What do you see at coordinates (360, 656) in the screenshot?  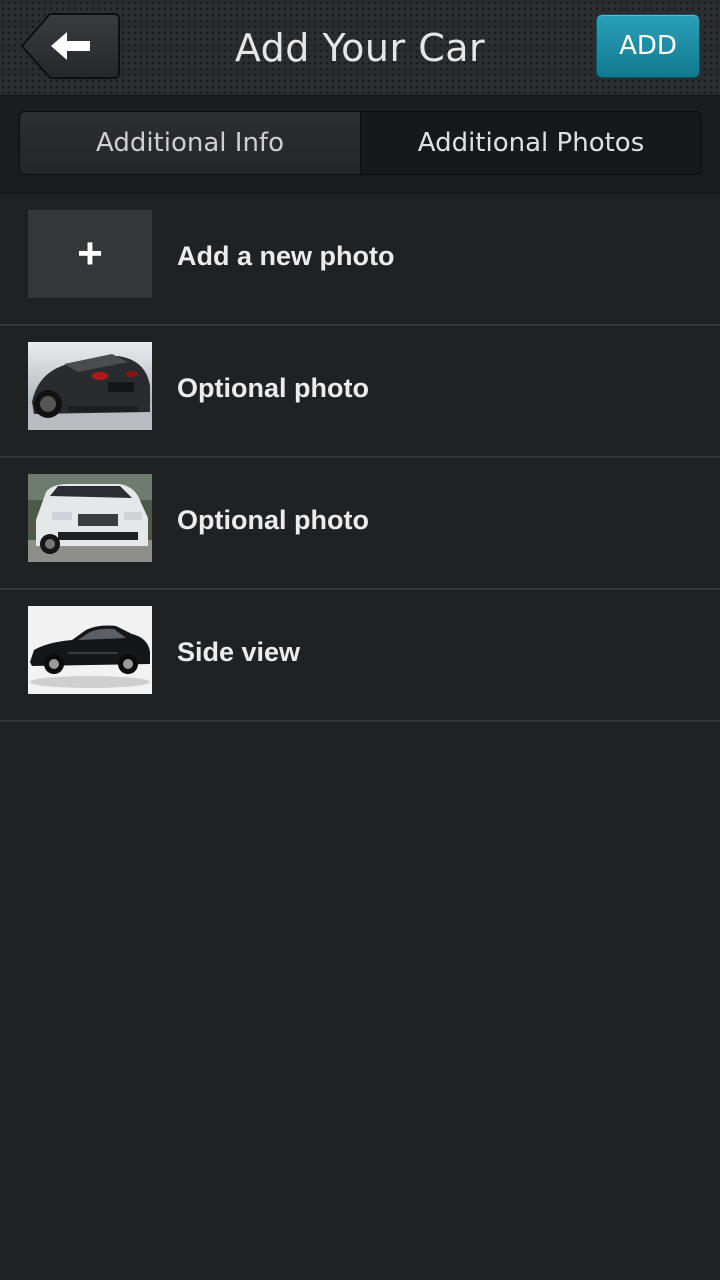 I see `list-item: Side view` at bounding box center [360, 656].